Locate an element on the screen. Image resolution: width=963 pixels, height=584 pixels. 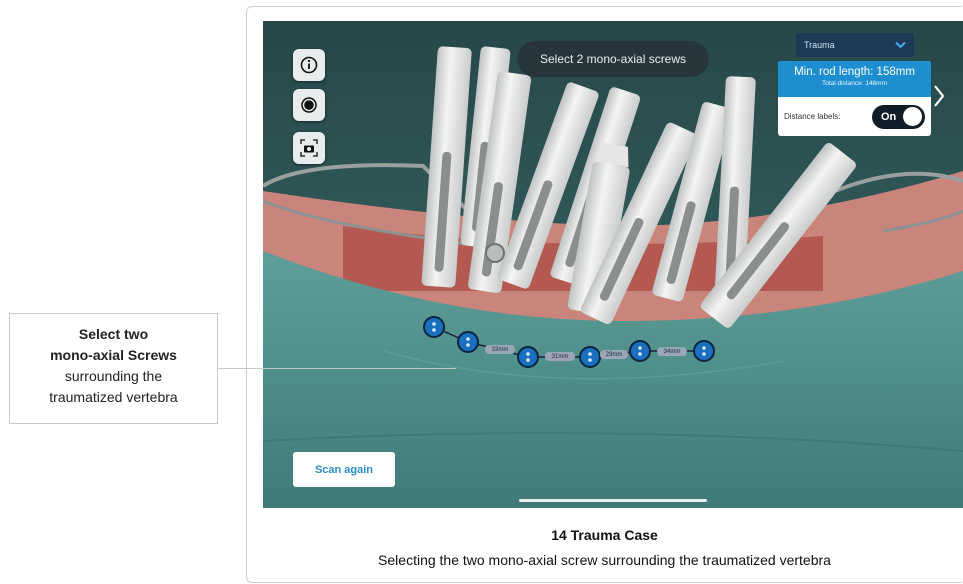
distance-label: 29mm is located at coordinates (614, 354).